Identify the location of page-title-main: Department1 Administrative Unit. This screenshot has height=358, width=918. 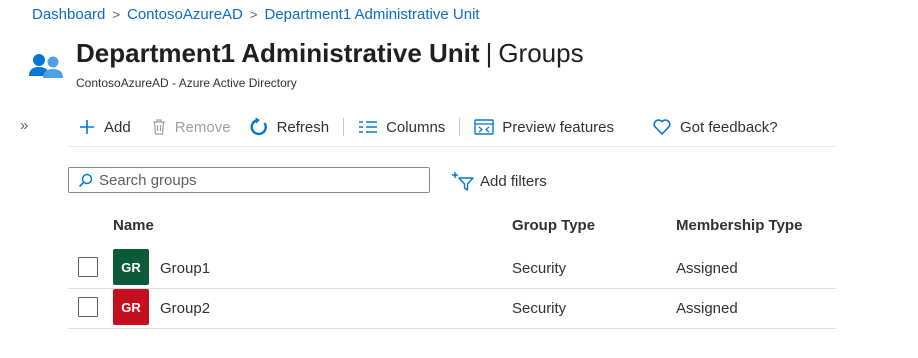
(278, 53).